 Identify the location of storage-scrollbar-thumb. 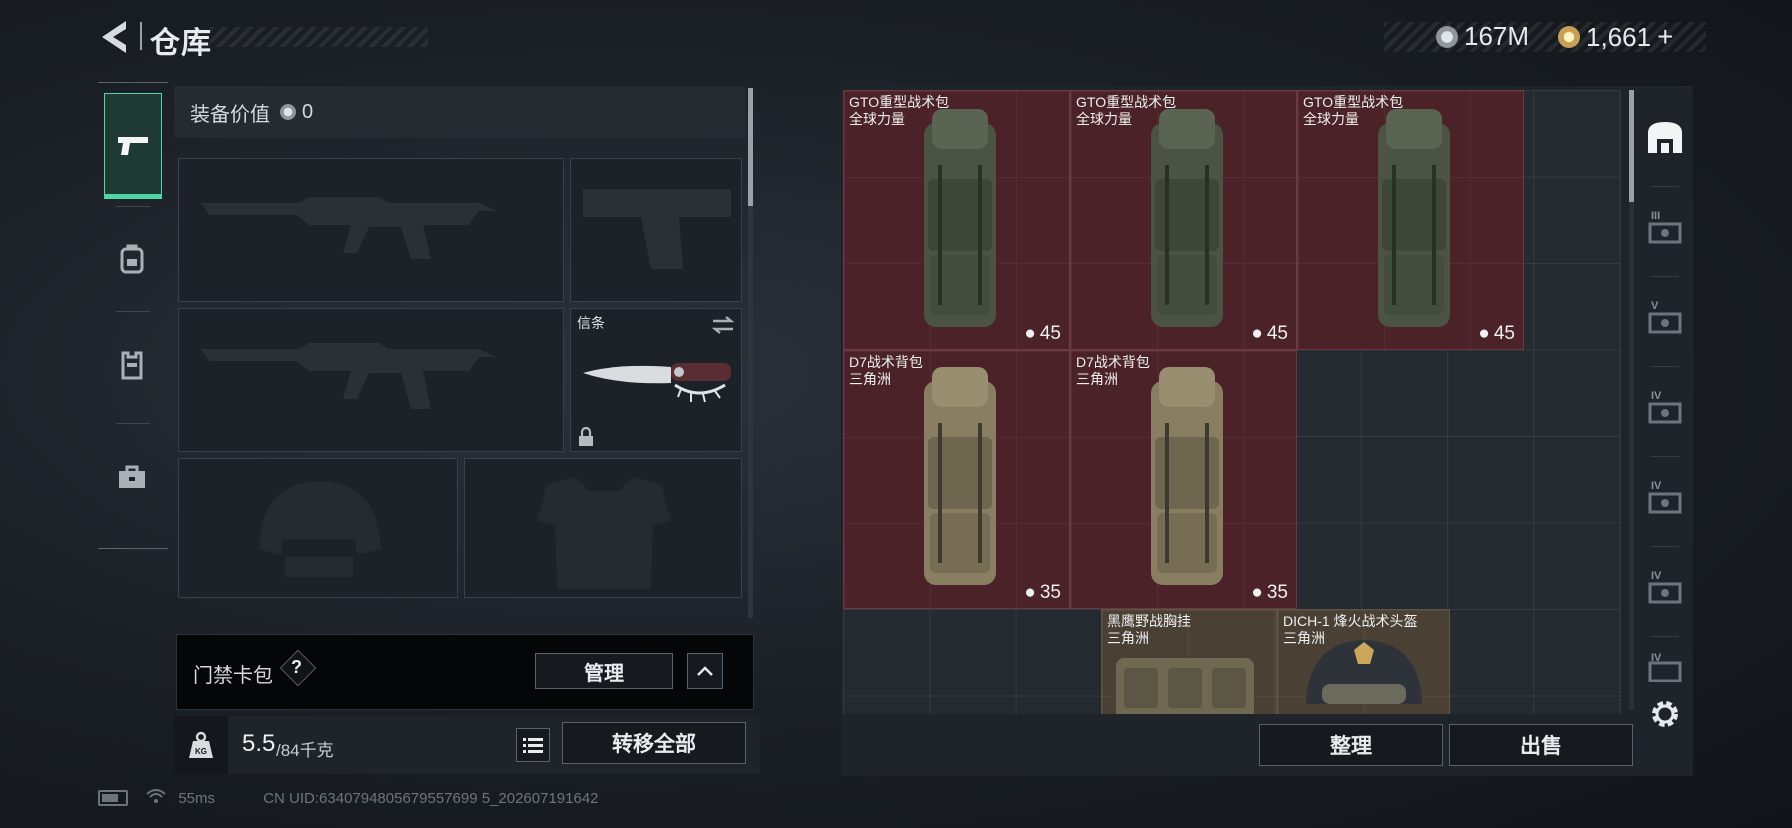
(1631, 146).